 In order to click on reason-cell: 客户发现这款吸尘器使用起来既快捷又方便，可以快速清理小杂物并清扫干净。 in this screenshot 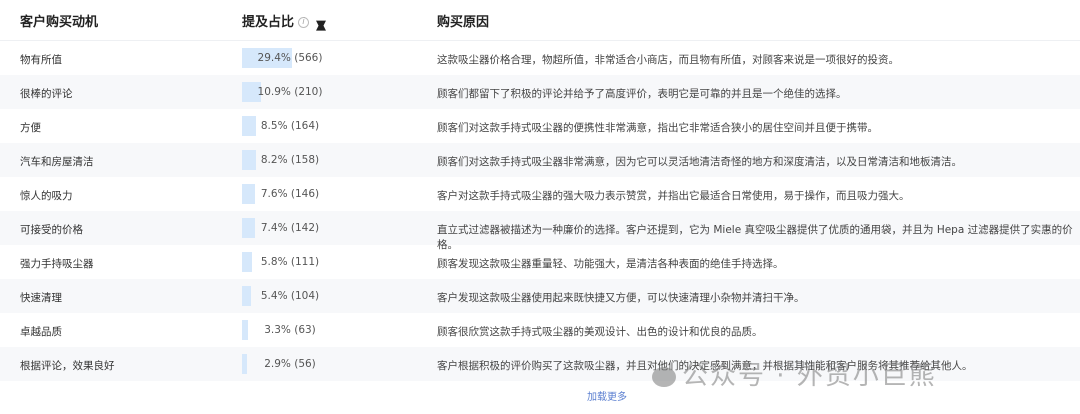, I will do `click(621, 298)`.